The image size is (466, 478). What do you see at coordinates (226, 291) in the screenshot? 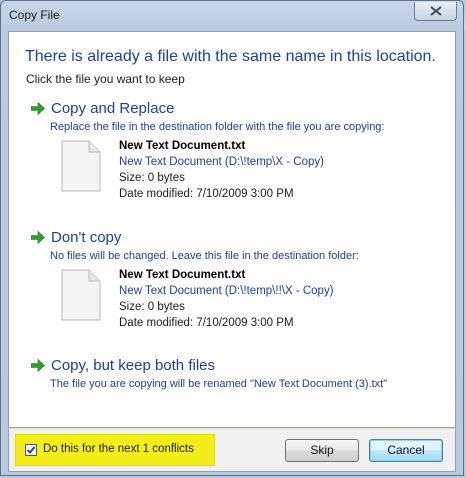
I see `file-path: New Text Document (D:\!temp\!!\X - Copy)` at bounding box center [226, 291].